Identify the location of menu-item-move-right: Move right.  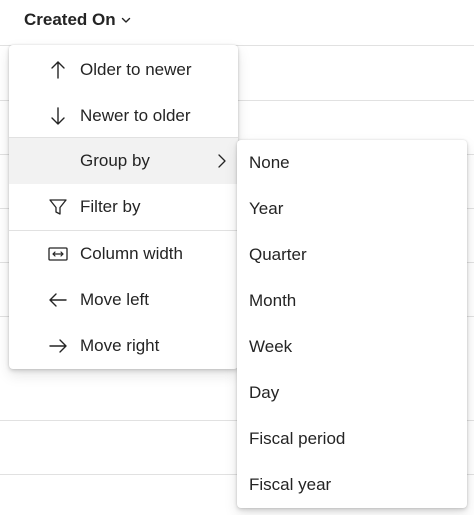
(123, 346).